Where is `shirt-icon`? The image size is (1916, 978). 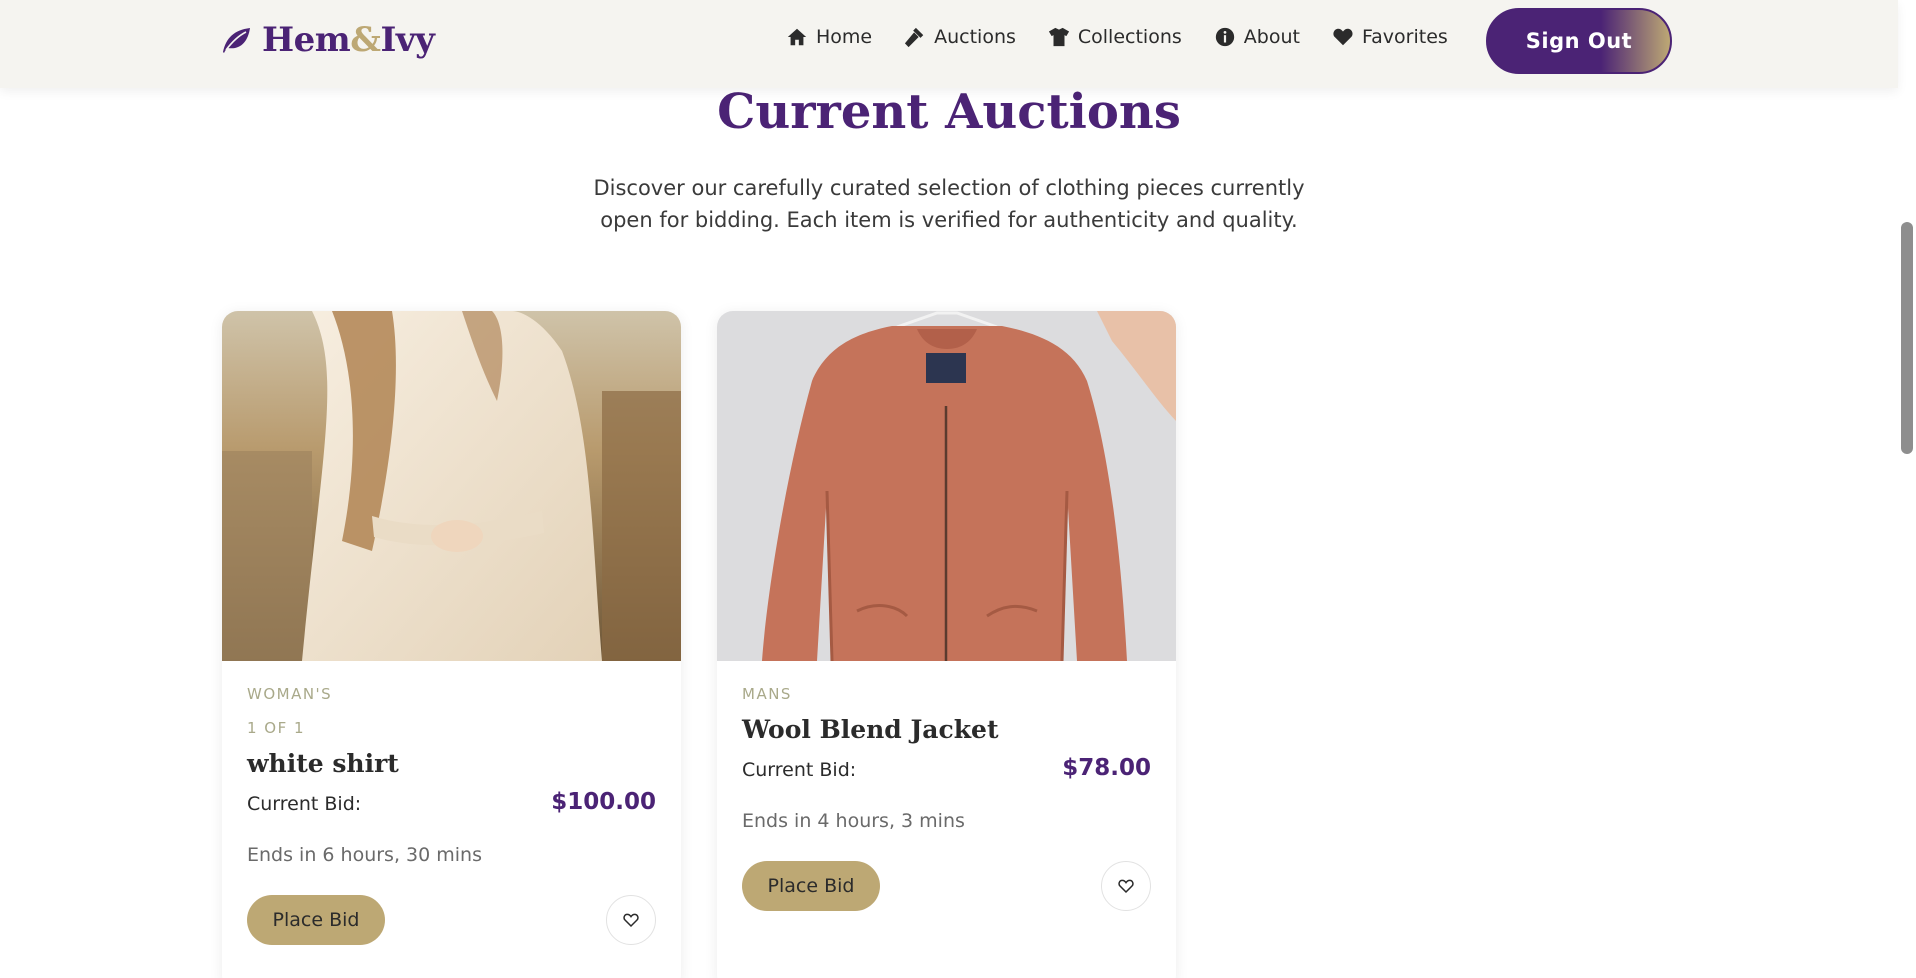
shirt-icon is located at coordinates (1058, 37).